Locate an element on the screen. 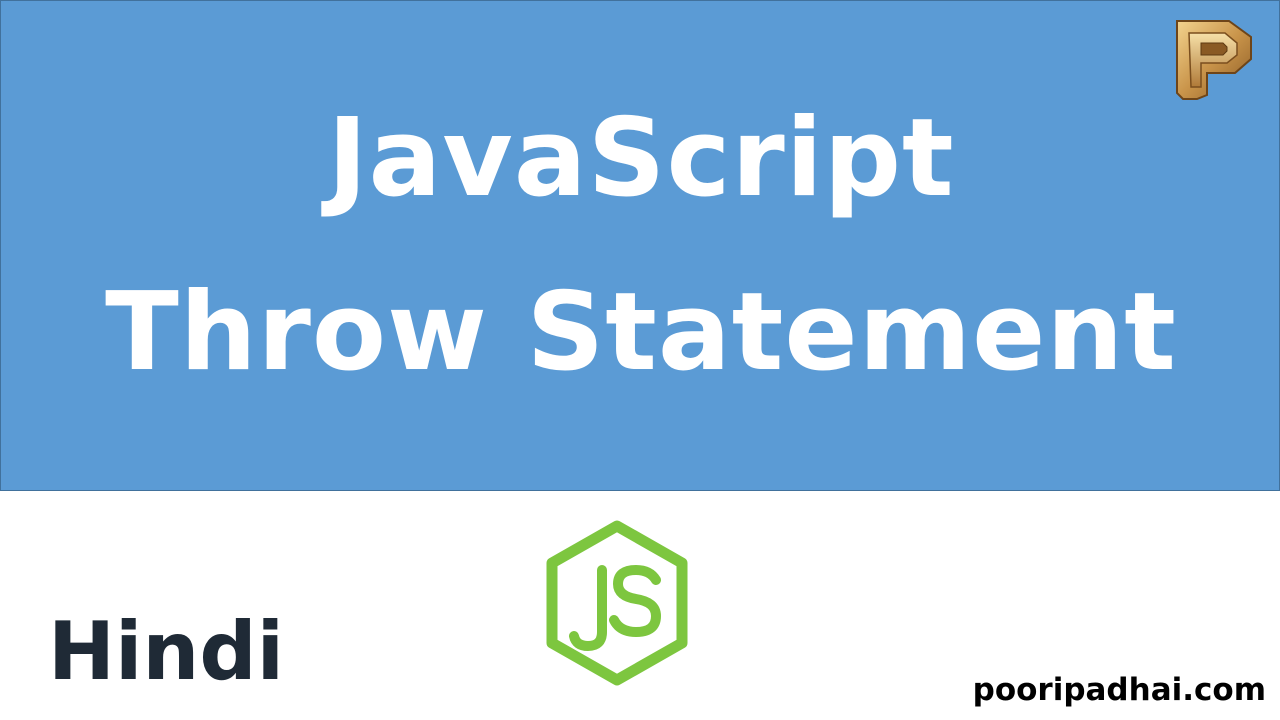 The image size is (1280, 720). nodejs-hexagon-icon: JS is located at coordinates (616, 603).